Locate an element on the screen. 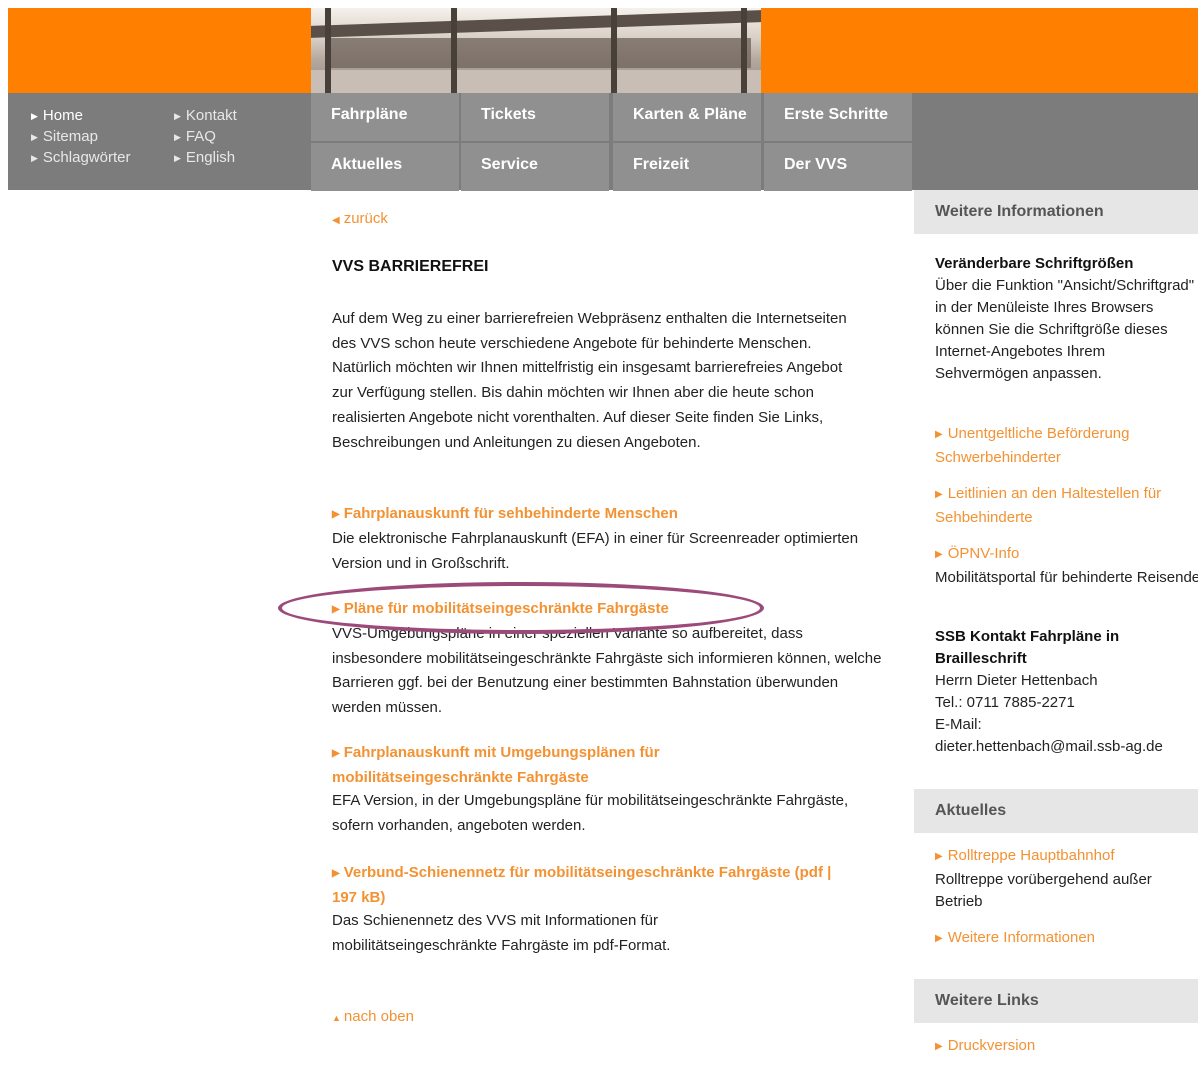 This screenshot has height=1065, width=1198. contact-name: Herrn Dieter Hettenbach is located at coordinates (1016, 680).